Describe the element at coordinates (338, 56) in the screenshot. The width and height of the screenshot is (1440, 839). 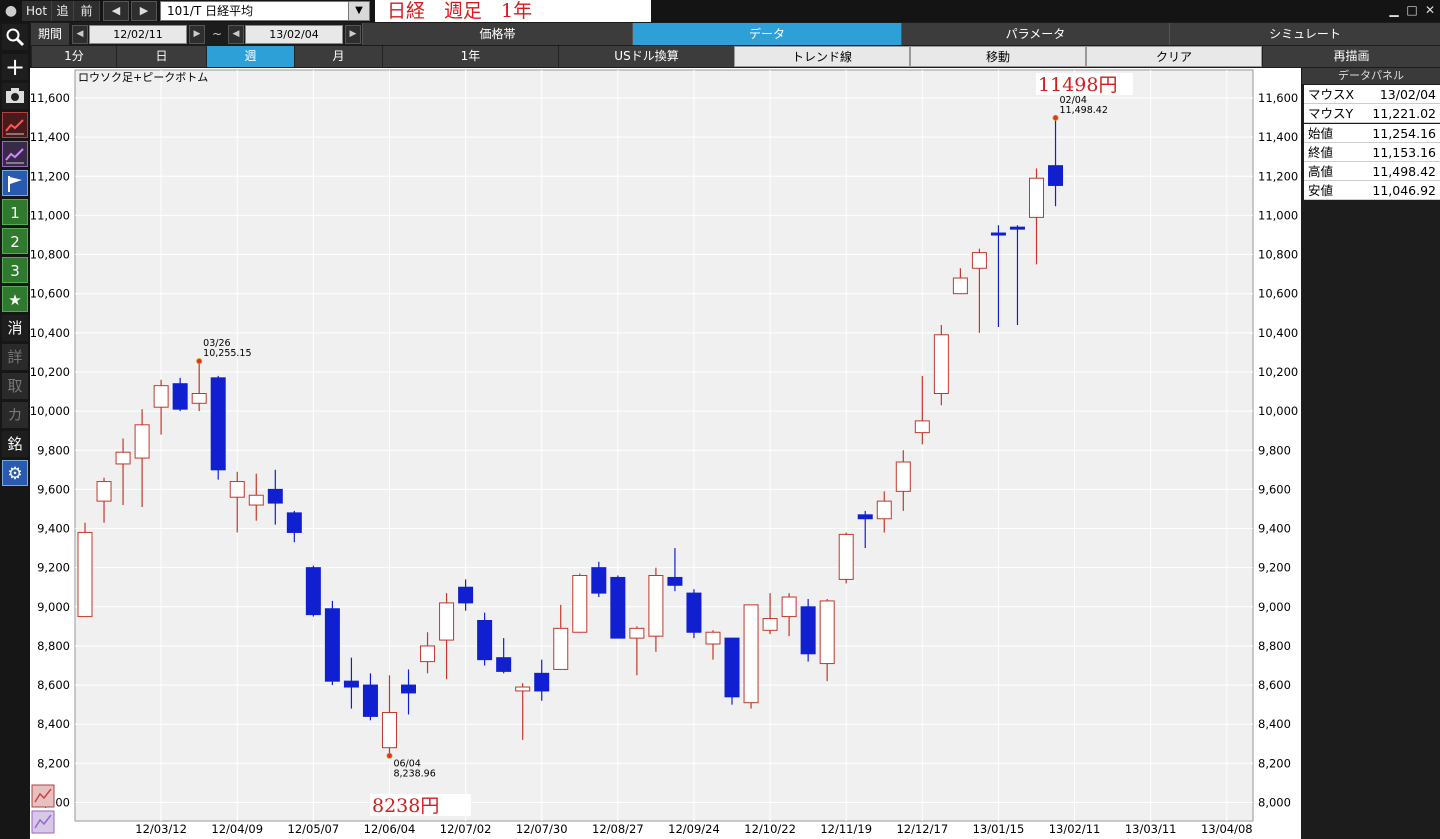
I see `timeframe-monthly: 月` at that location.